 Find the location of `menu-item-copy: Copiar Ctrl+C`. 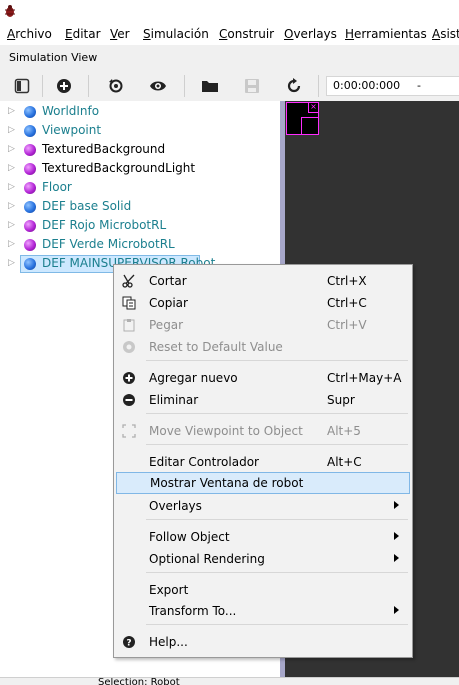

menu-item-copy: Copiar Ctrl+C is located at coordinates (263, 303).